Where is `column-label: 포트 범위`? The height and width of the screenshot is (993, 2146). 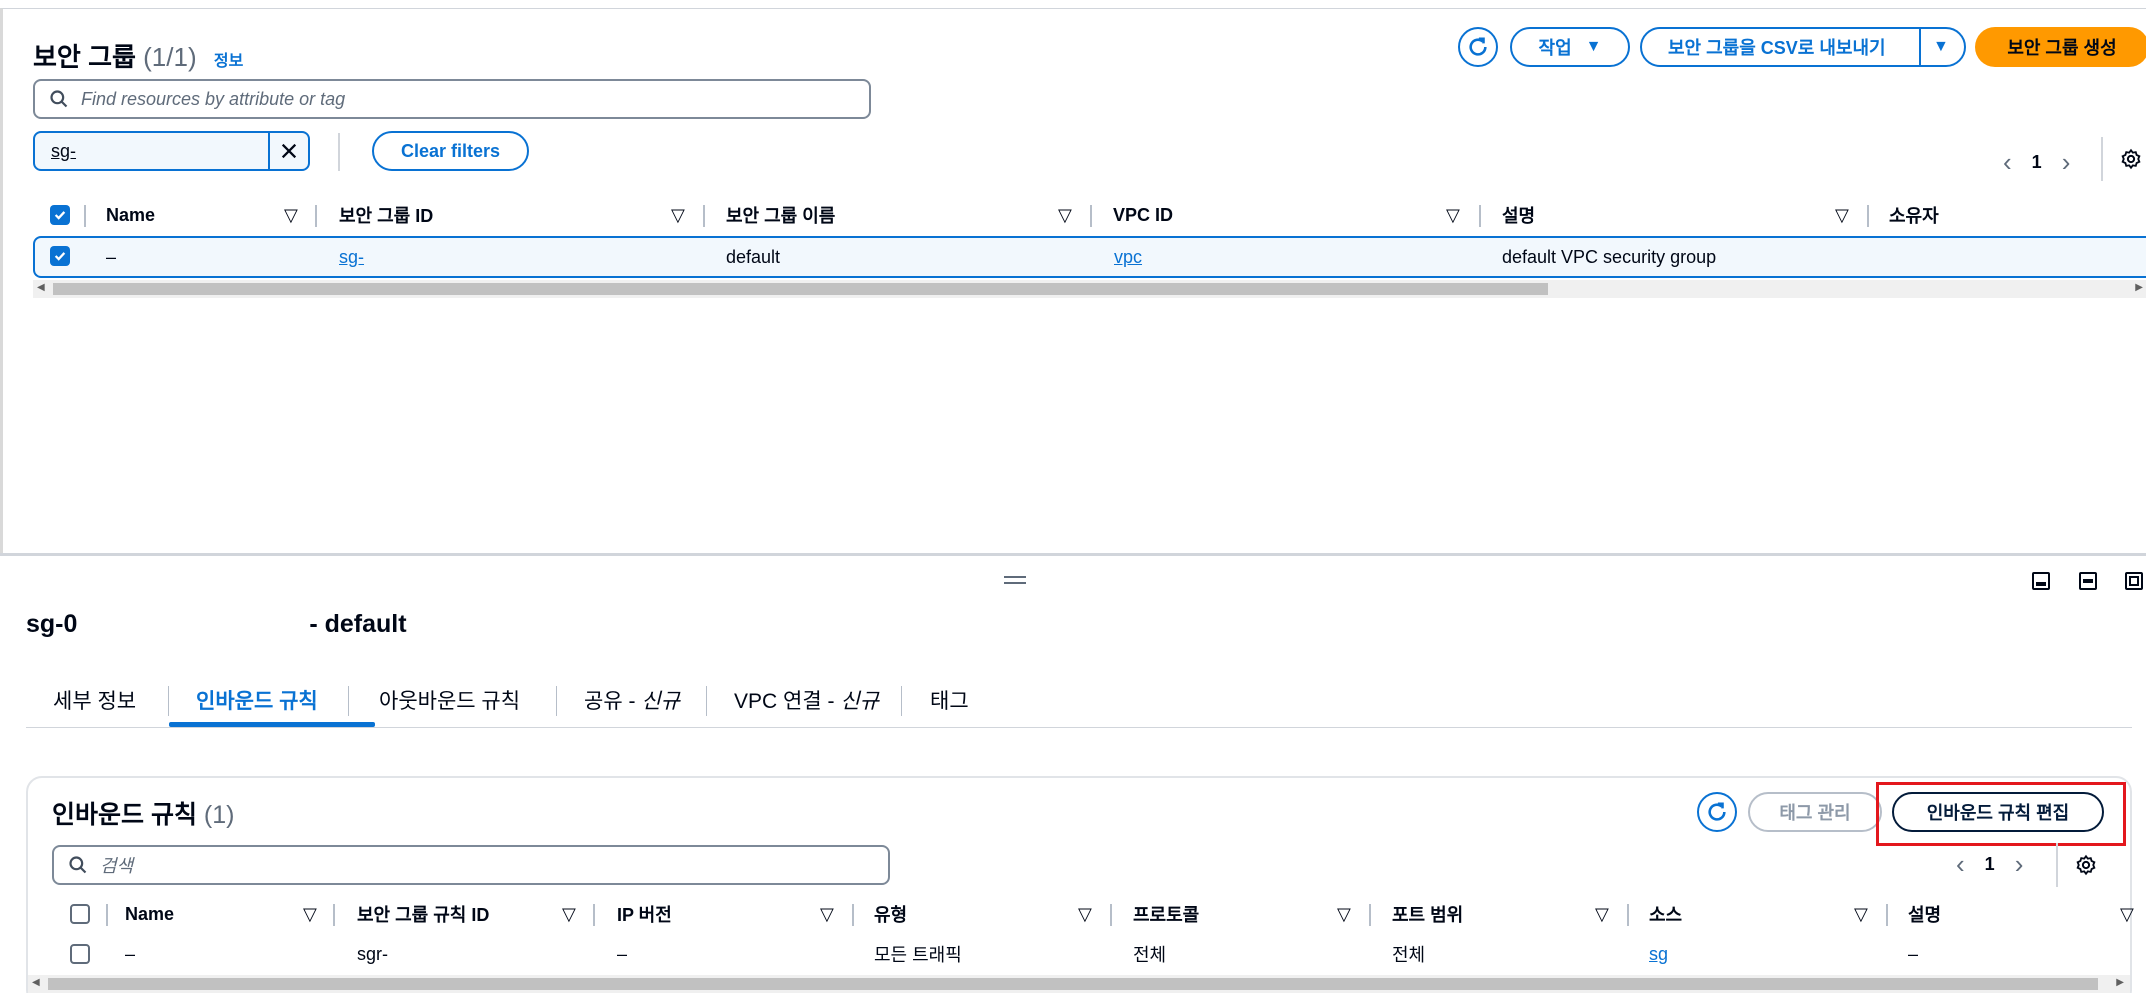
column-label: 포트 범위 is located at coordinates (1428, 915).